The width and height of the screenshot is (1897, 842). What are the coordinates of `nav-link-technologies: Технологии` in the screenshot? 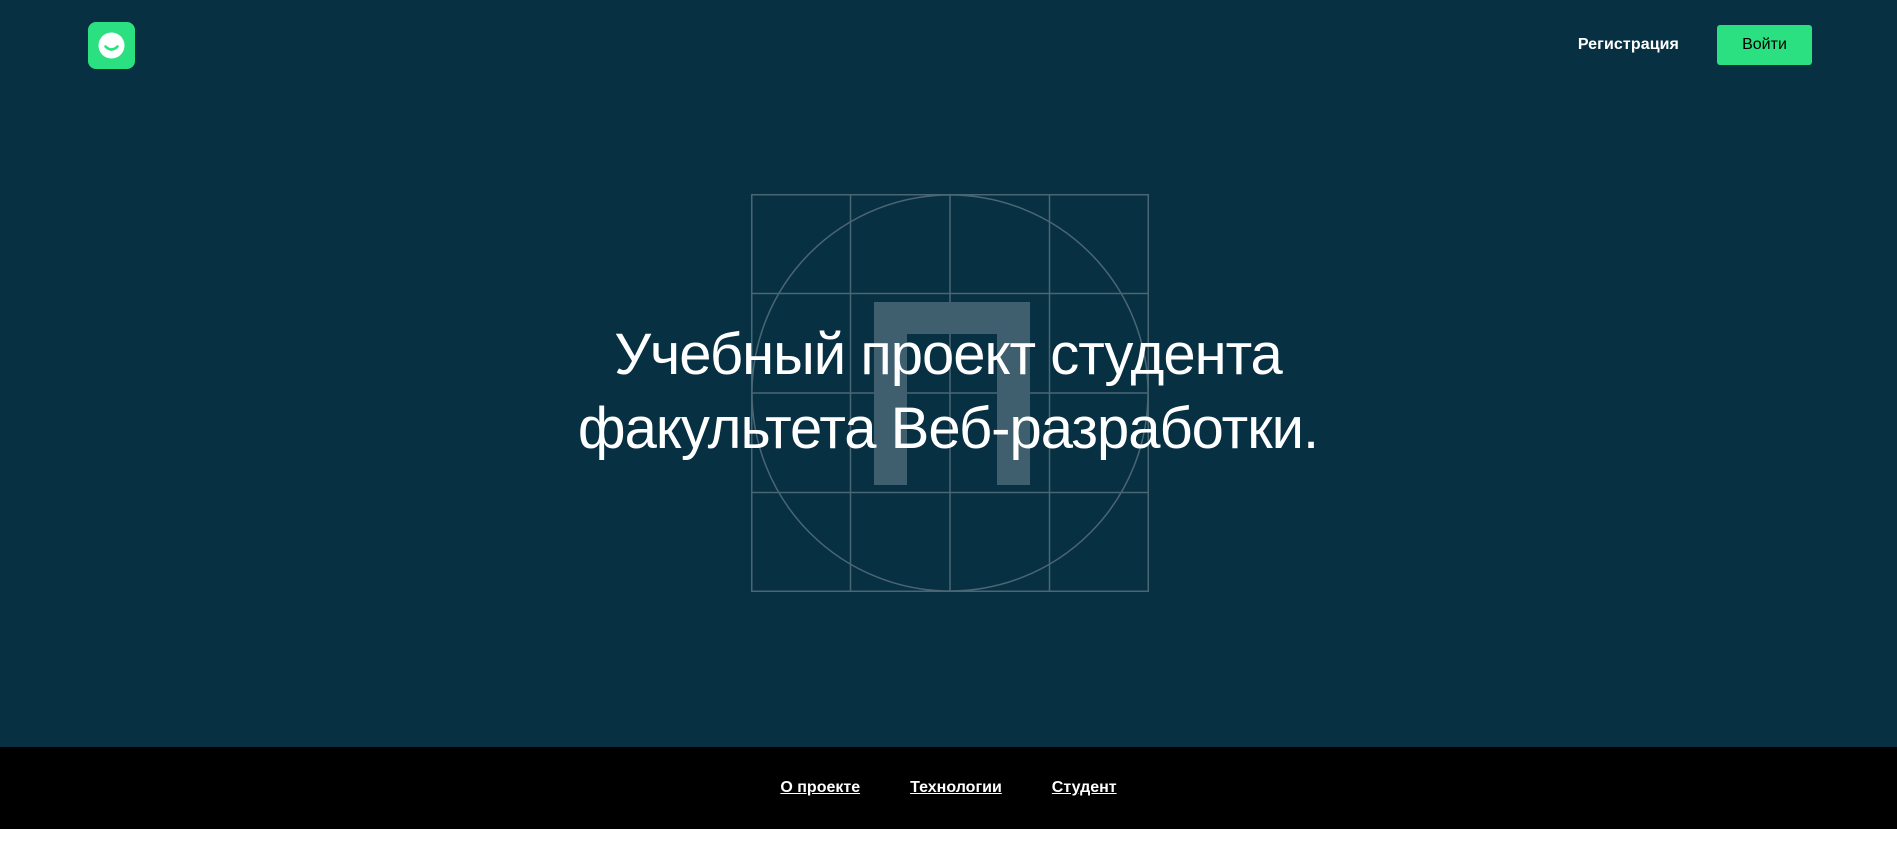 It's located at (956, 788).